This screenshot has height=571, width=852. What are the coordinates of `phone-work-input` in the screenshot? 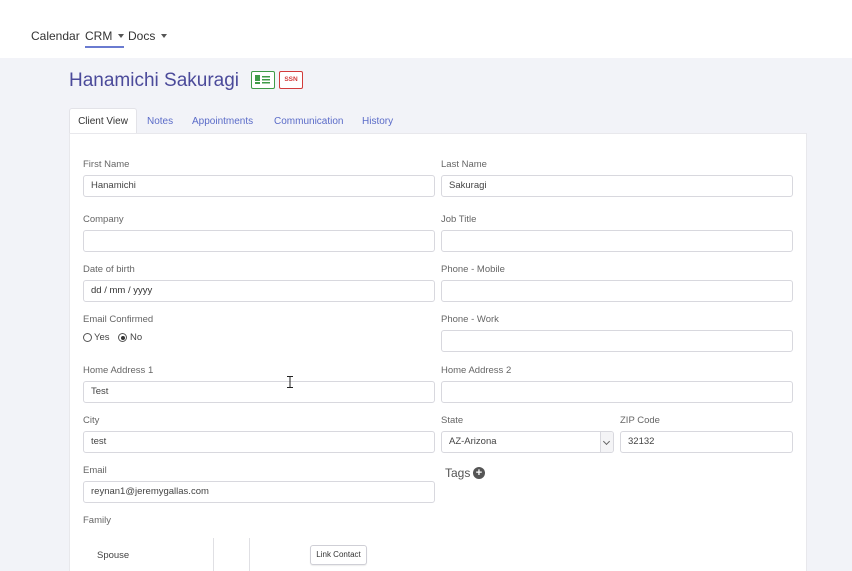 It's located at (617, 341).